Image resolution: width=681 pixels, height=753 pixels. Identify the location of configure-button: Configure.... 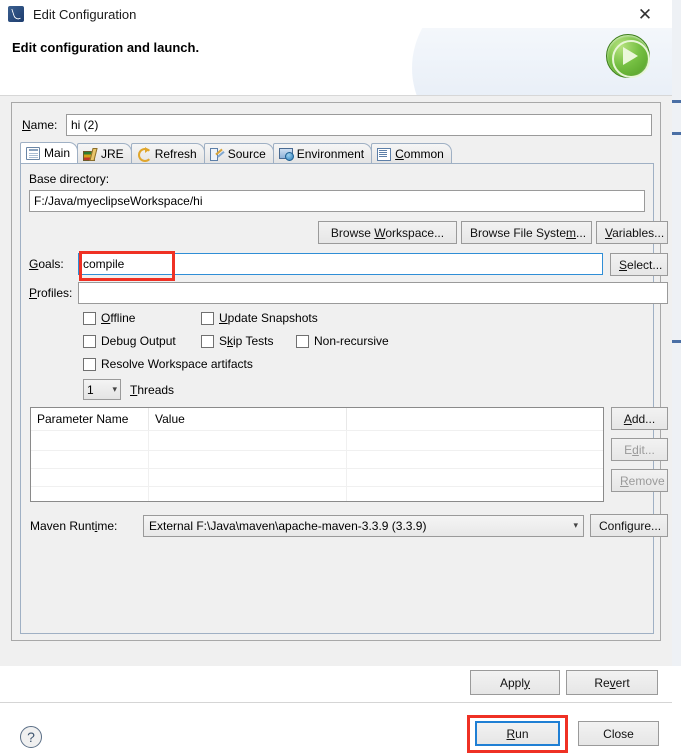
(629, 525).